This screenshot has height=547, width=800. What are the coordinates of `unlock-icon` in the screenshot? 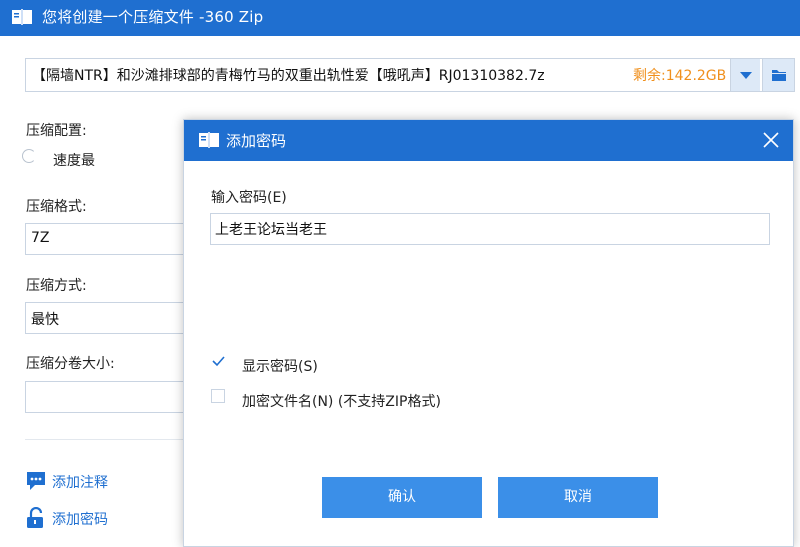 It's located at (35, 517).